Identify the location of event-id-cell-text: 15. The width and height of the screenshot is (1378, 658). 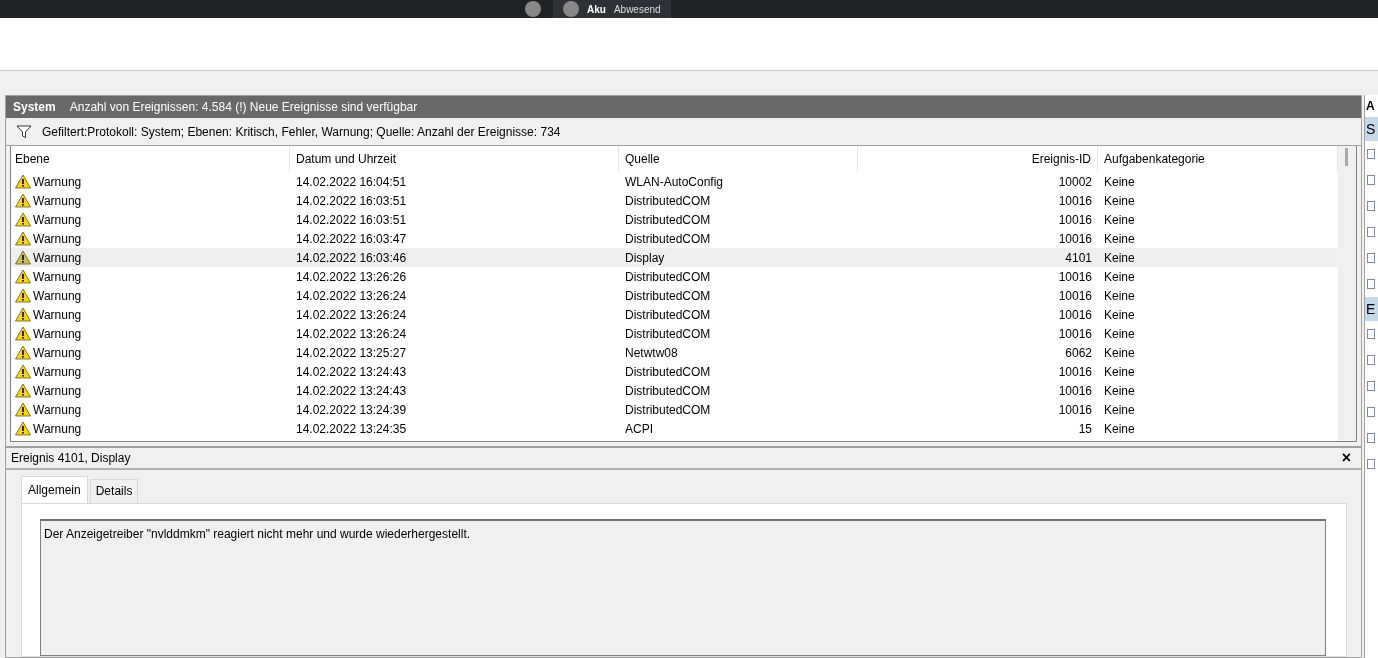
(1085, 429).